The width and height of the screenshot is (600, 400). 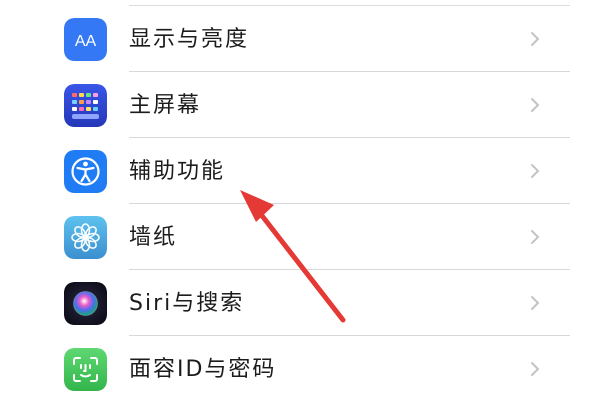 I want to click on display-brightness-icon: AA, so click(x=85, y=39).